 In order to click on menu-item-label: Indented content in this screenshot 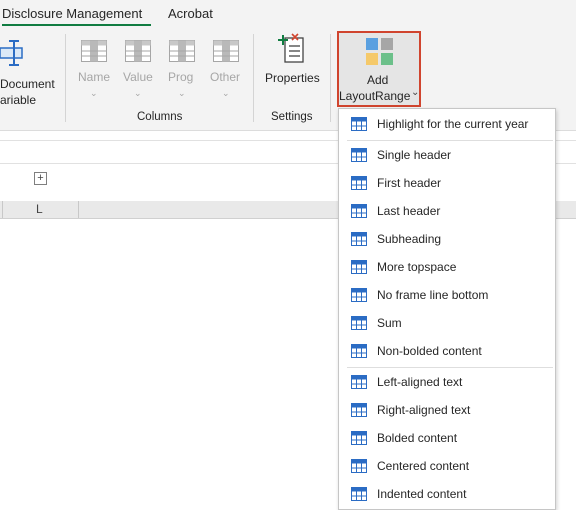, I will do `click(422, 494)`.